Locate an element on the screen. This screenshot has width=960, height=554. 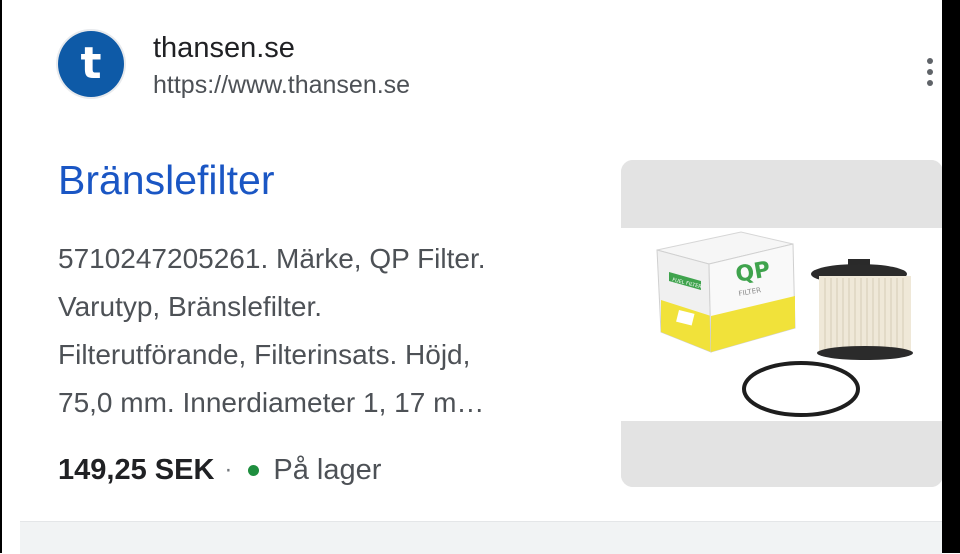
snippet-line: 5710247205261. Märke, QP Filter. is located at coordinates (272, 258).